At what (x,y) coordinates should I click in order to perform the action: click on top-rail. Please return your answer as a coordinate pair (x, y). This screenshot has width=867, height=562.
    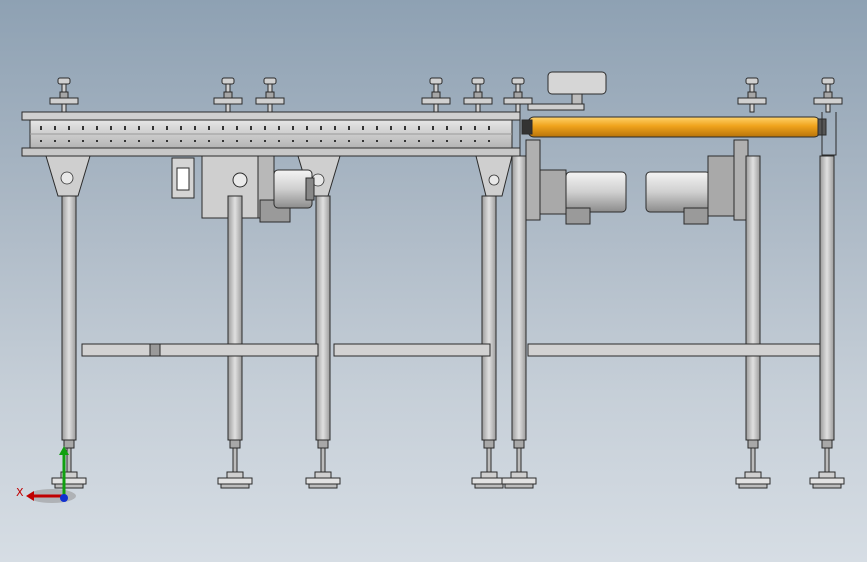
    Looking at the image, I should click on (271, 116).